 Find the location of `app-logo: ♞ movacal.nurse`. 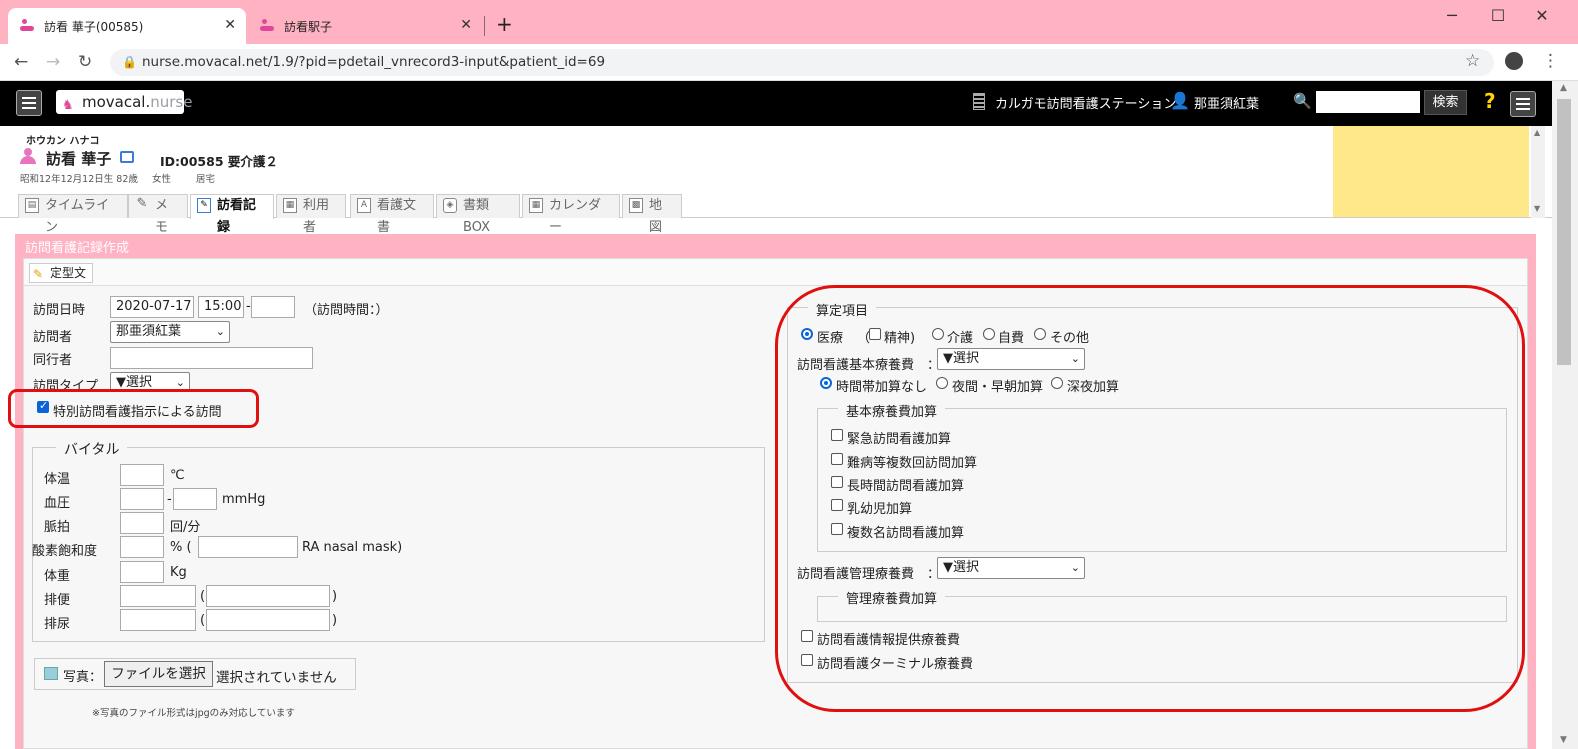

app-logo: ♞ movacal.nurse is located at coordinates (124, 102).